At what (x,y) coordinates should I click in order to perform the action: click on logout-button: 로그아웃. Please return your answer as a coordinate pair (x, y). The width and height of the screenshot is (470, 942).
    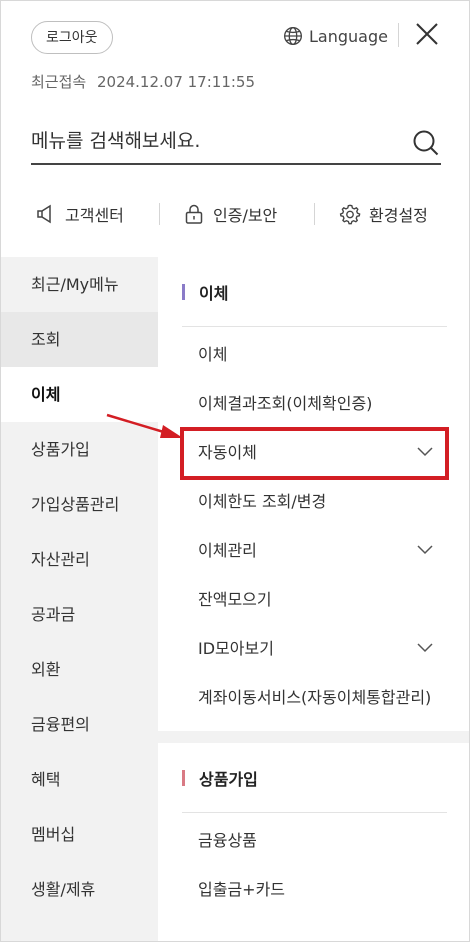
    Looking at the image, I should click on (72, 37).